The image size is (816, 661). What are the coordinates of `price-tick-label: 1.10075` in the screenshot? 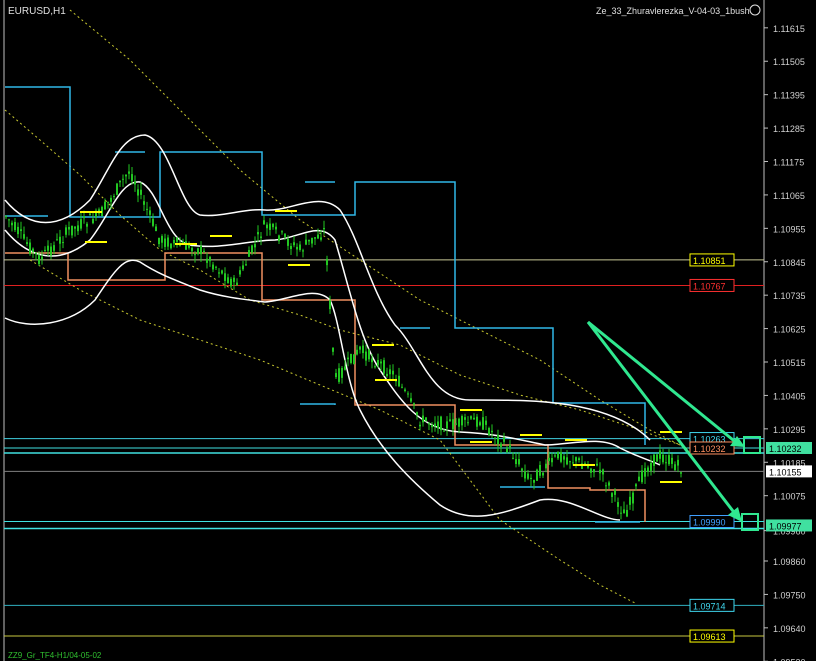 It's located at (789, 497).